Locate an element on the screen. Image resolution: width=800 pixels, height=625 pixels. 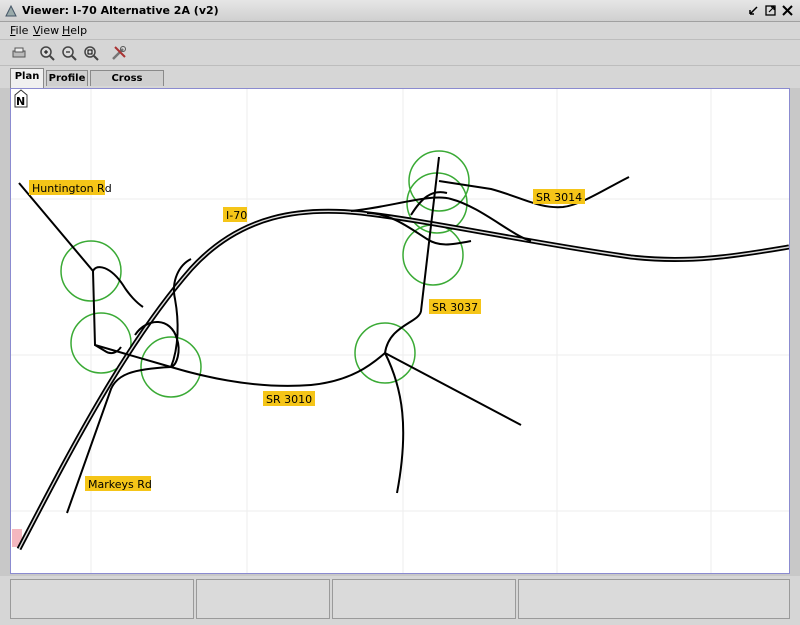
zoom-out-icon is located at coordinates (69, 53).